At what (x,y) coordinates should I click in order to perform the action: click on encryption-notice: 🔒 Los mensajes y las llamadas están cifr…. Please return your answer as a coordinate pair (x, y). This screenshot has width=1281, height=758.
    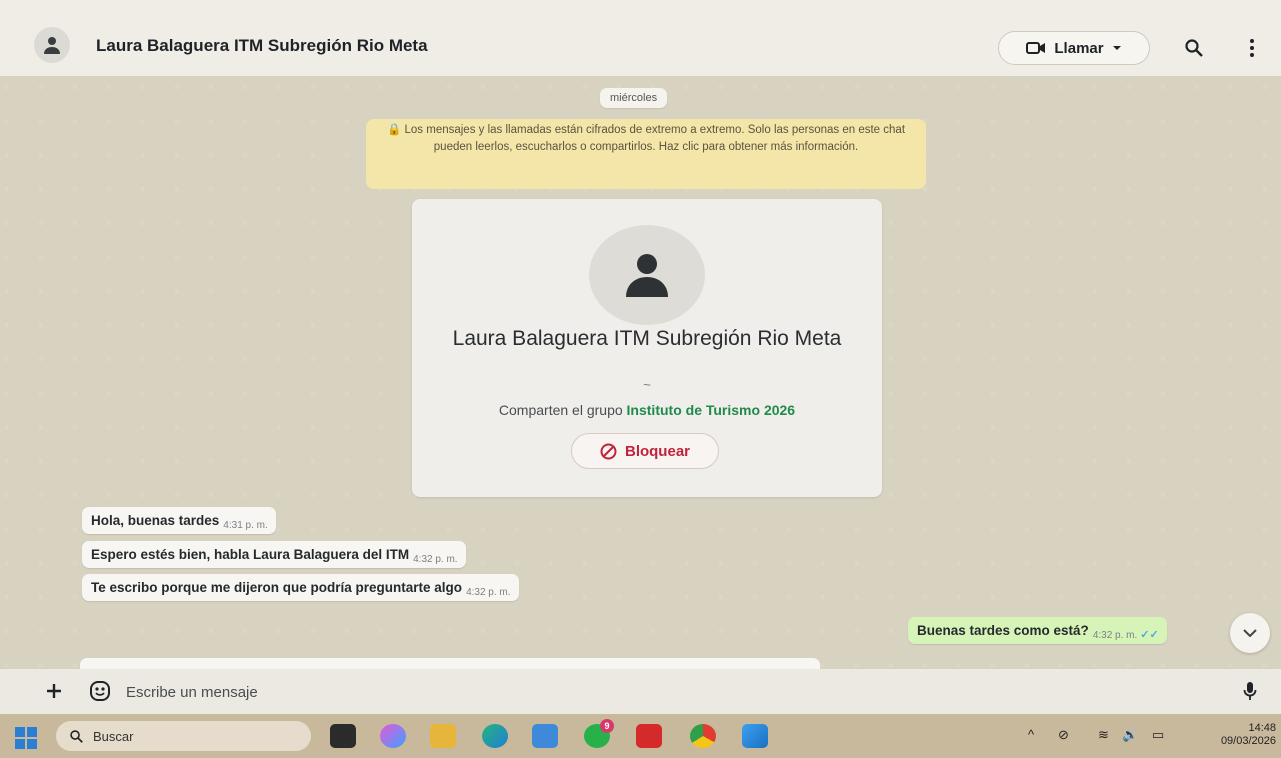
    Looking at the image, I should click on (646, 154).